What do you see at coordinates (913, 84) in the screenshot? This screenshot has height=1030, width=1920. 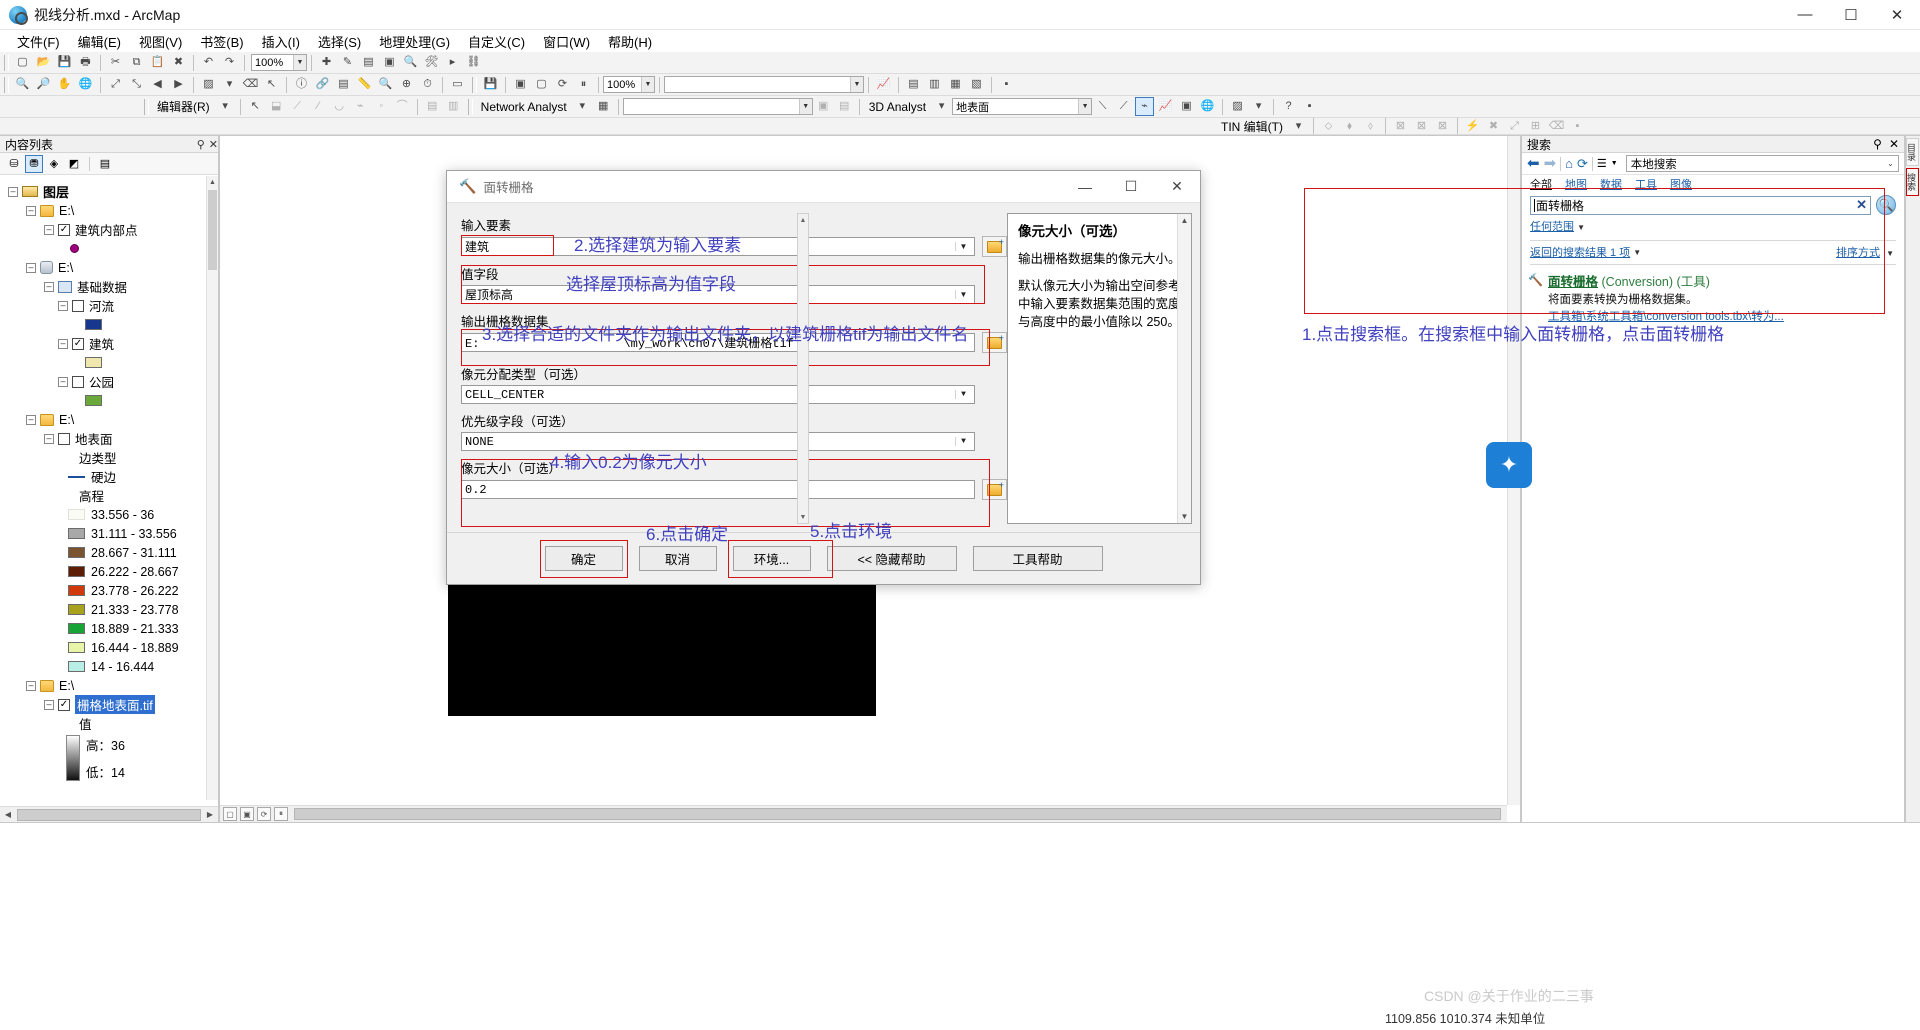 I see `attribute-table-icon: ▤` at bounding box center [913, 84].